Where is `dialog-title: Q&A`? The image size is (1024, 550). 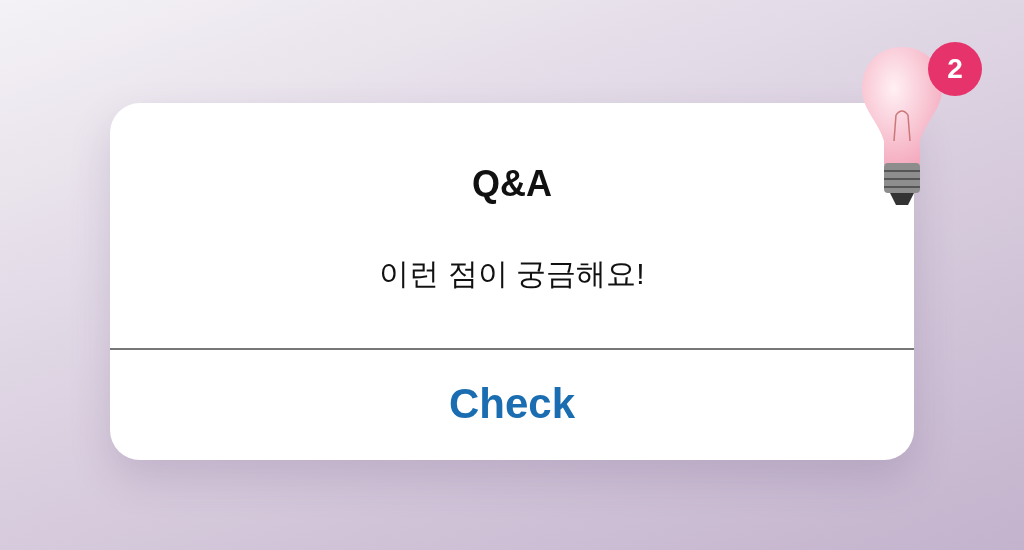 dialog-title: Q&A is located at coordinates (512, 184).